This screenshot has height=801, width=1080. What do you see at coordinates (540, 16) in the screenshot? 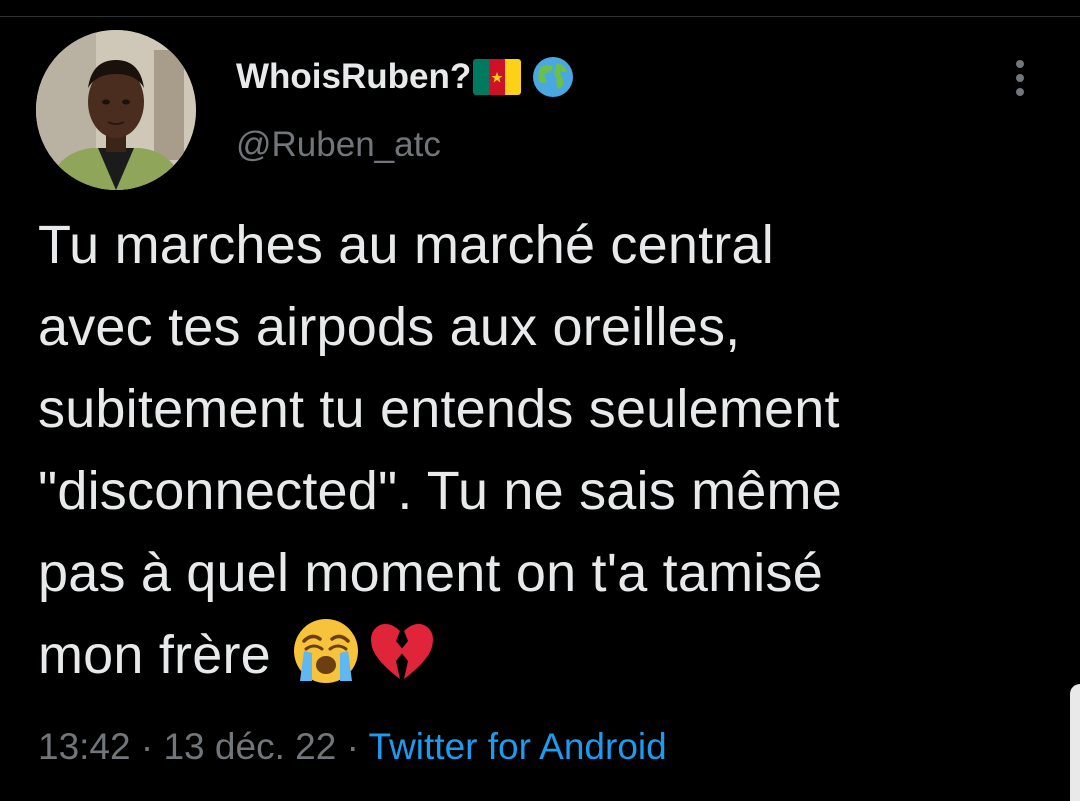
I see `top-divider` at bounding box center [540, 16].